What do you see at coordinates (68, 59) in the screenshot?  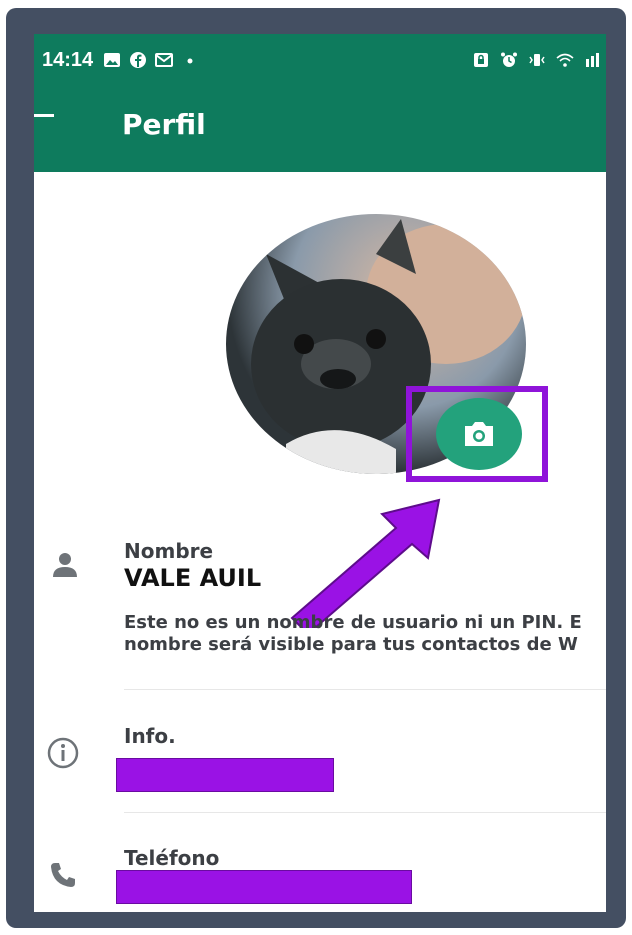 I see `status-time: 14:14` at bounding box center [68, 59].